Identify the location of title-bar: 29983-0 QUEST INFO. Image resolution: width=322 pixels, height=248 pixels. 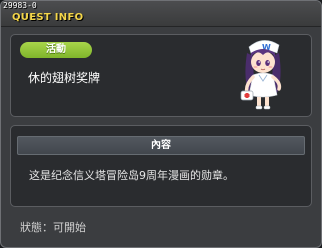
(161, 14).